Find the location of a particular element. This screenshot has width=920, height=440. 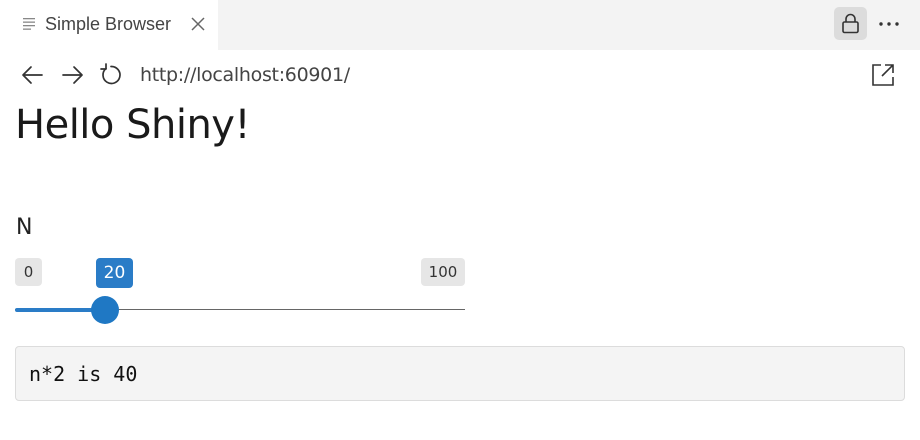

document-lines-icon is located at coordinates (29, 24).